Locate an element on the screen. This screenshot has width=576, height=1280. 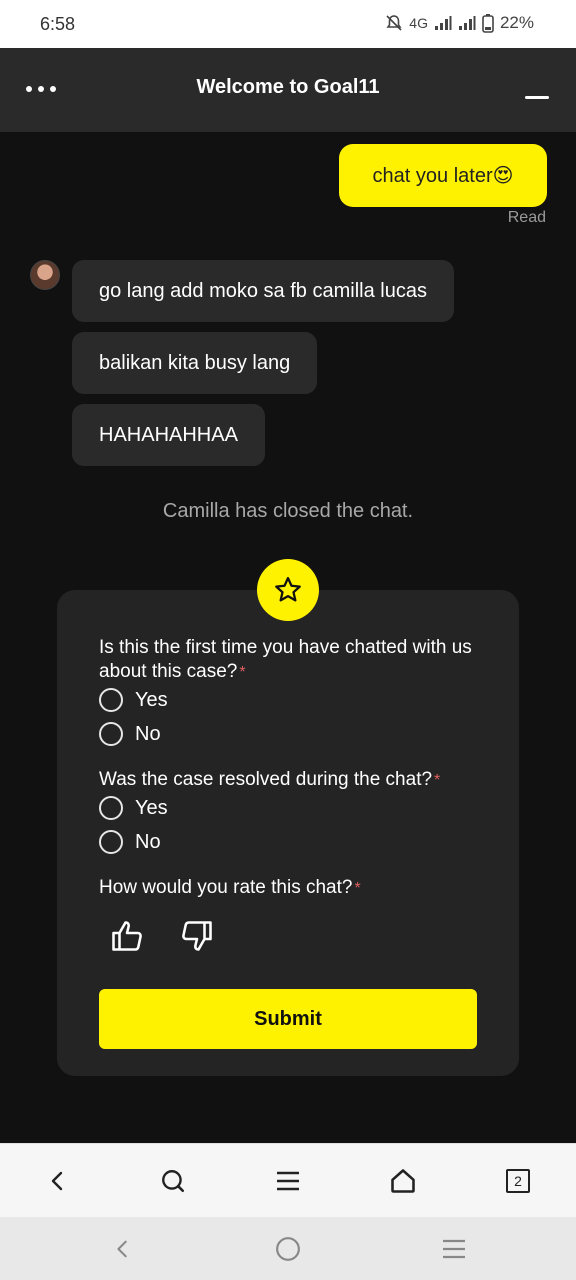
question-text: Was the case resolved during the chat? is located at coordinates (266, 779).